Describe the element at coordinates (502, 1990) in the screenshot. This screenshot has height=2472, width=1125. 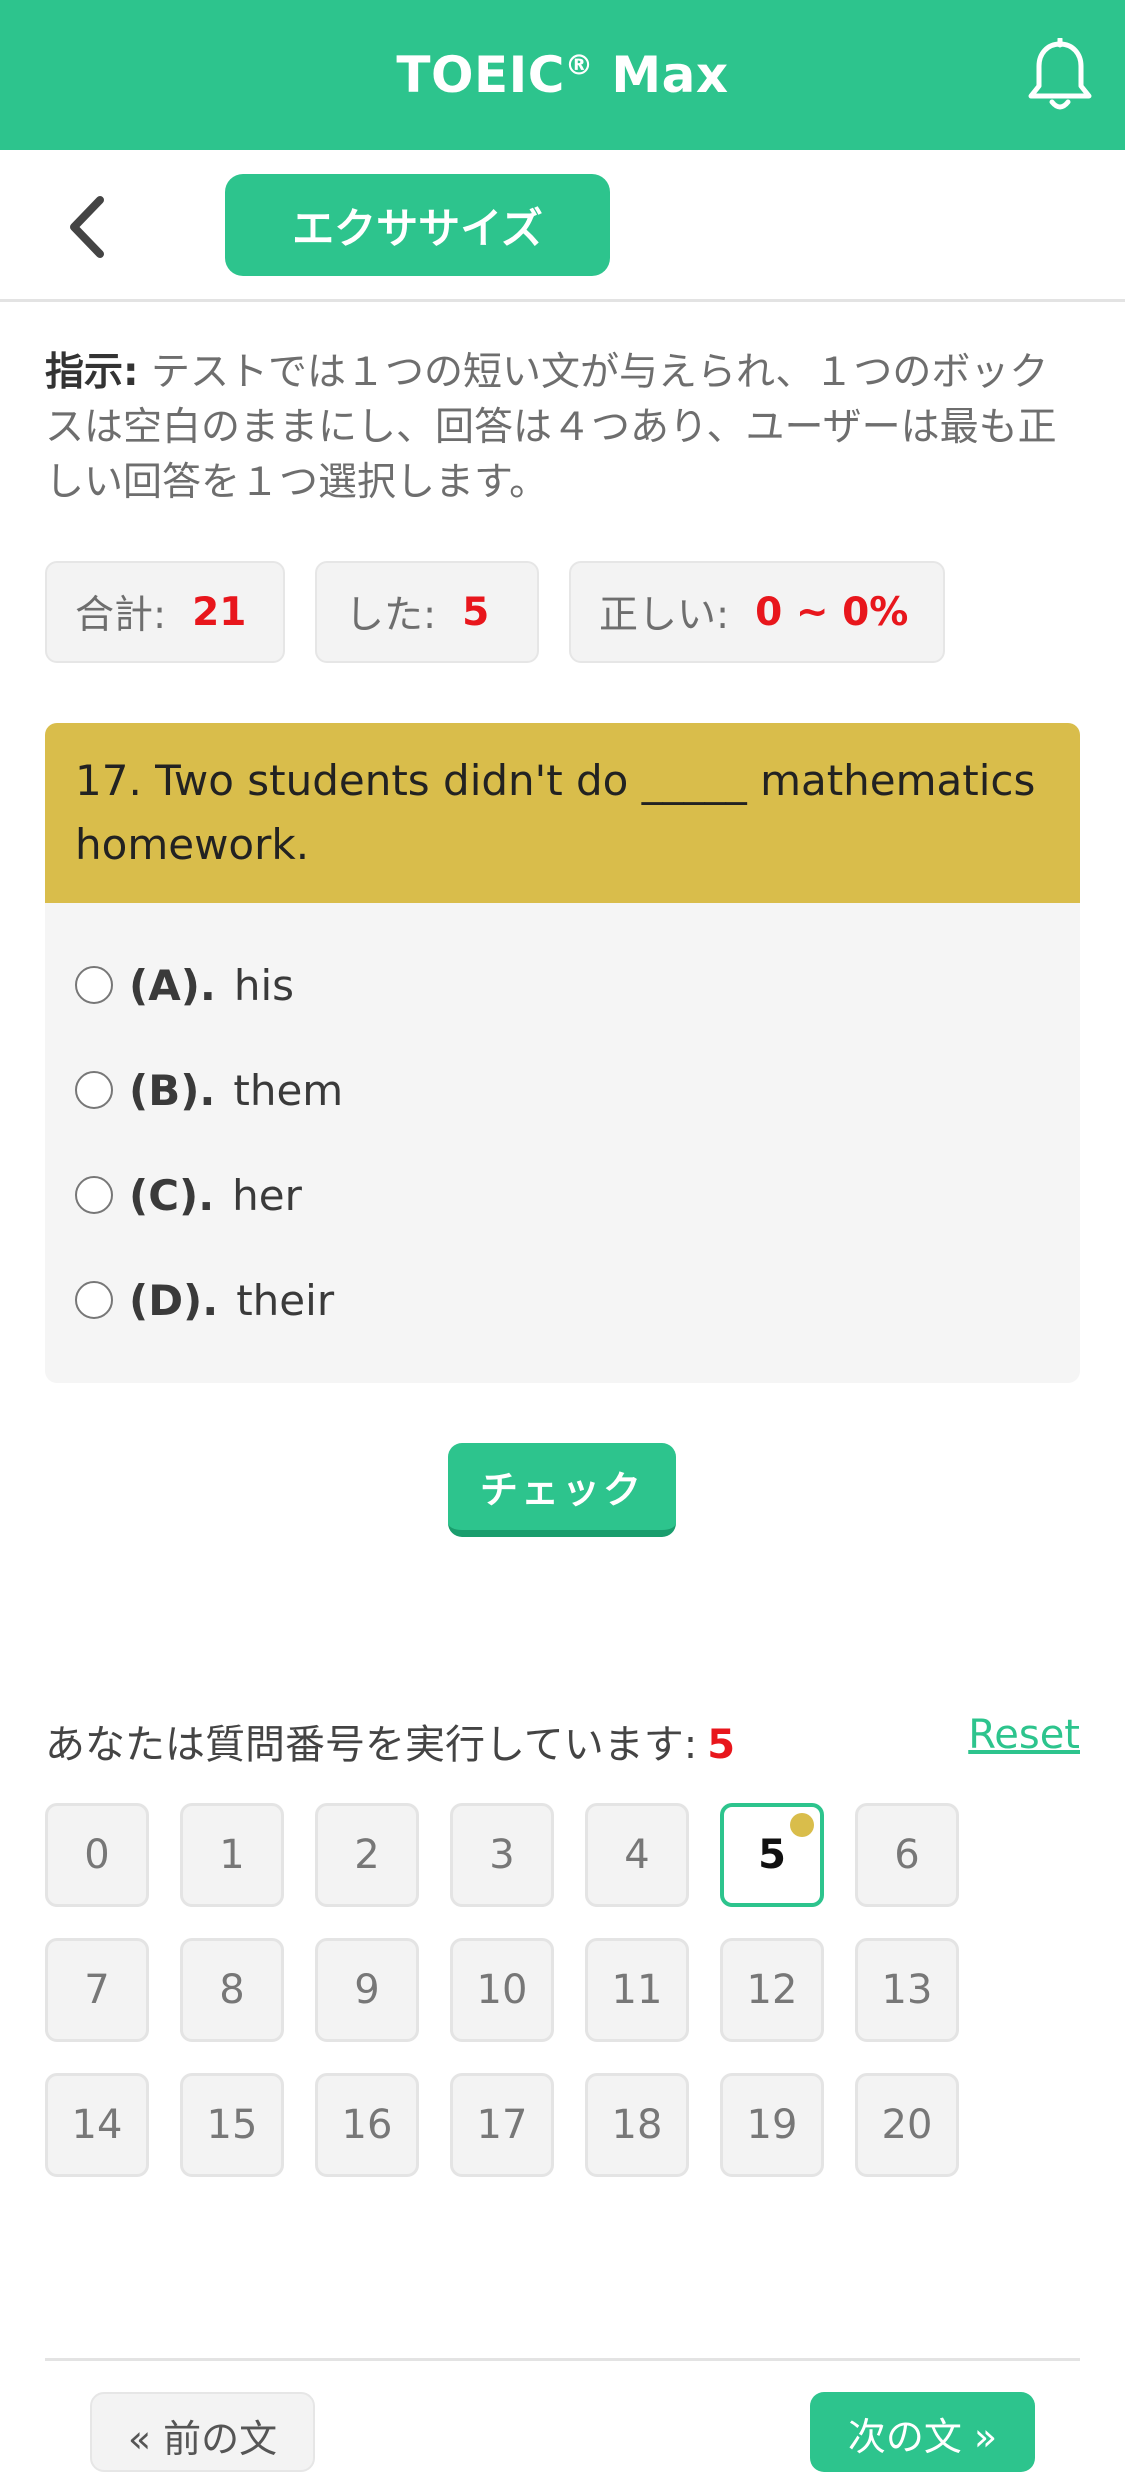
I see `question-number-button: 10` at that location.